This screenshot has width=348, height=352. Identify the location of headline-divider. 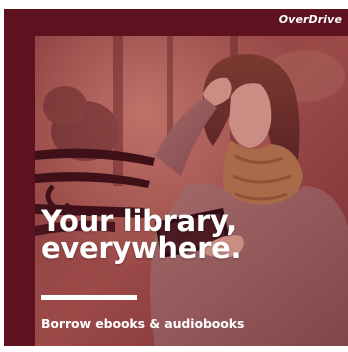
(89, 297).